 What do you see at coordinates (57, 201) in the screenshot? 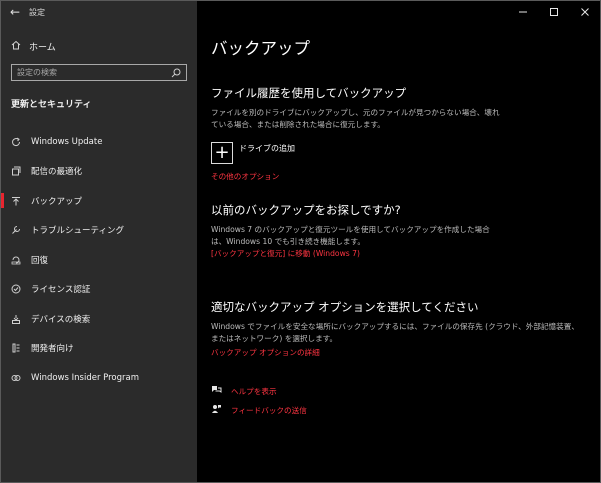
I see `sidebar-item-label: バックアップ` at bounding box center [57, 201].